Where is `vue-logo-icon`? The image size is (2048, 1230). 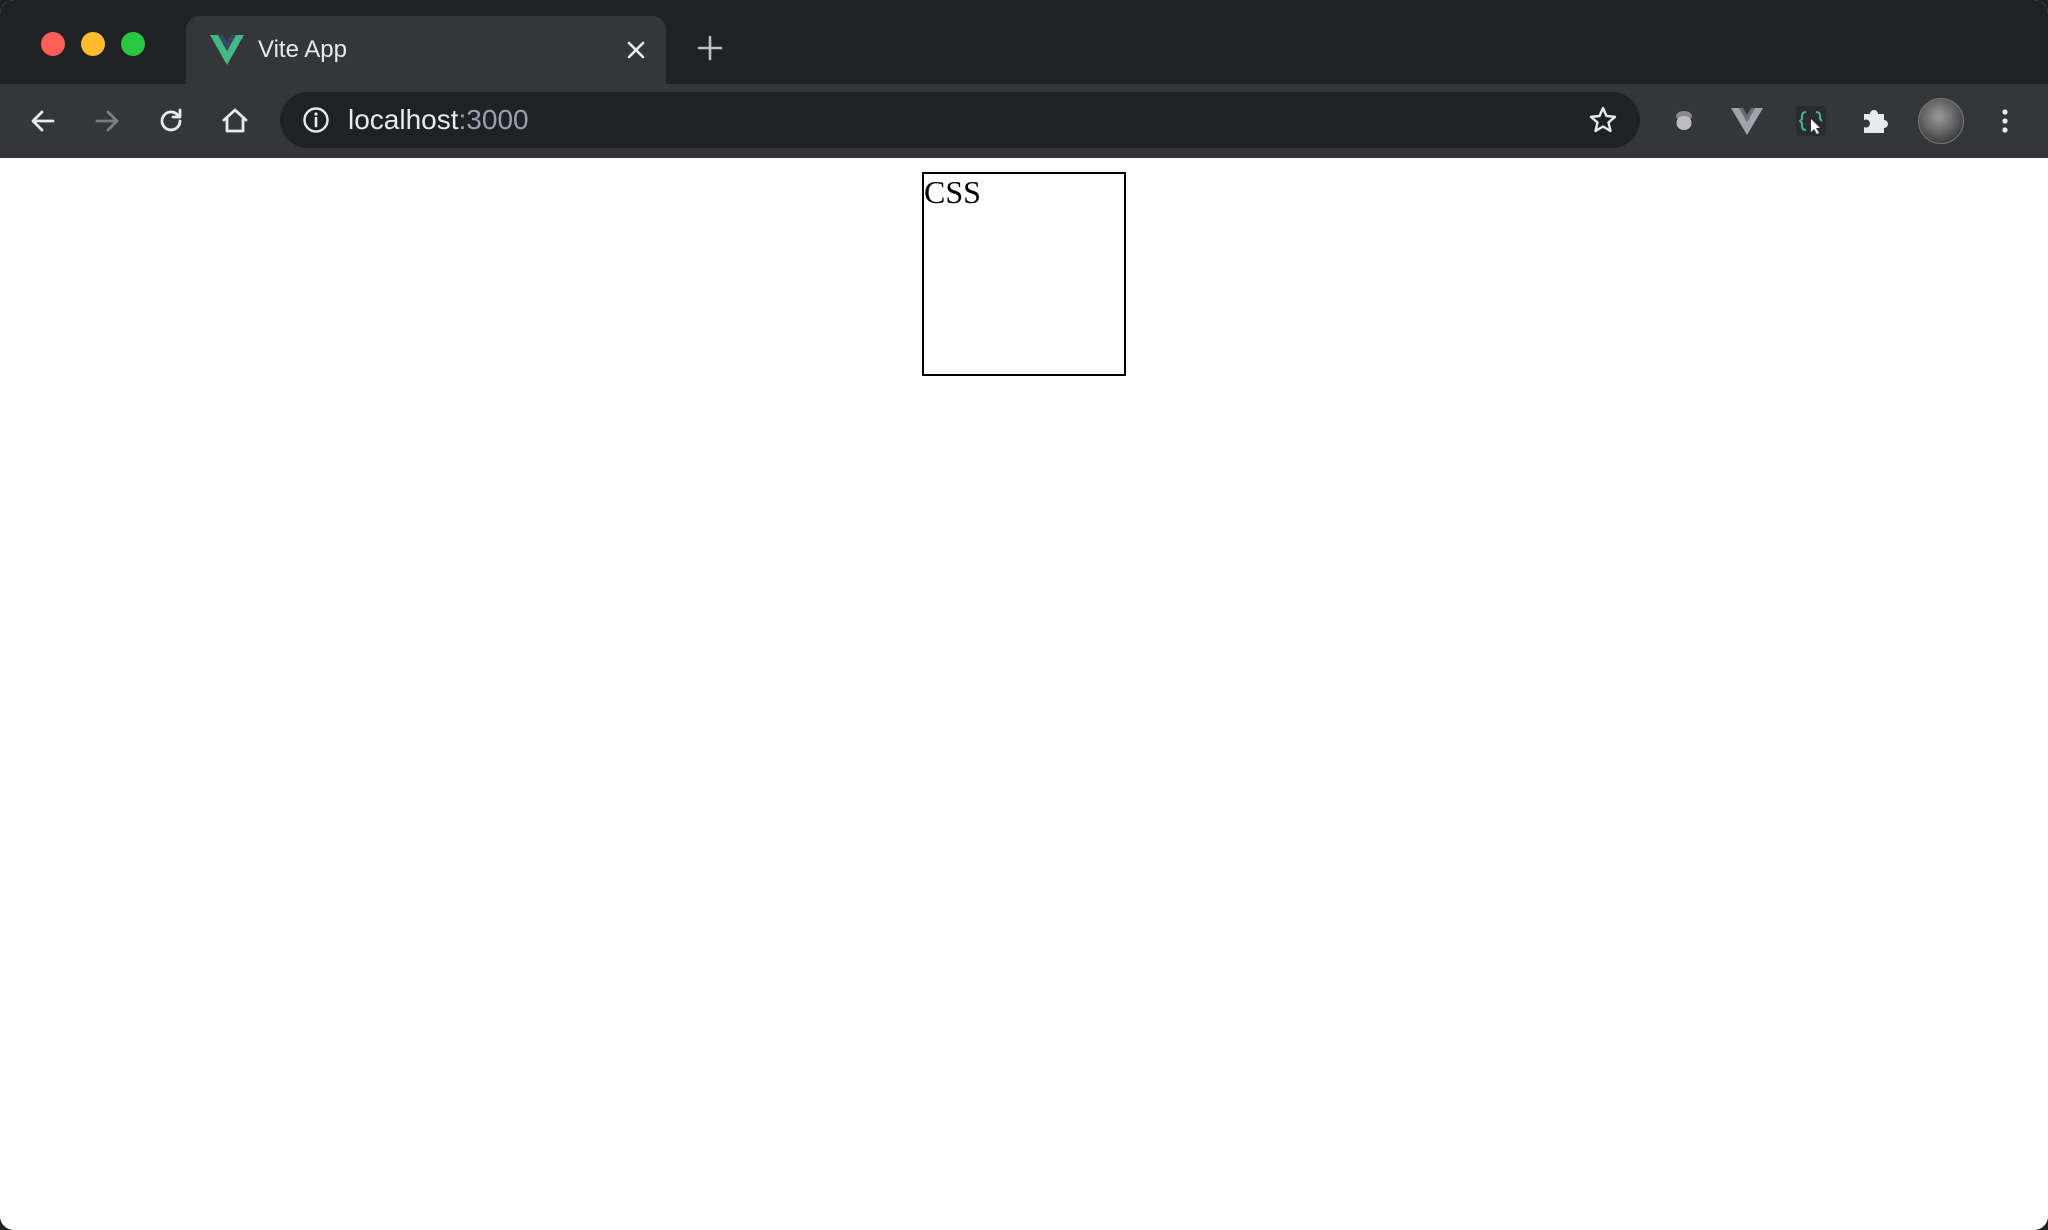
vue-logo-icon is located at coordinates (227, 50).